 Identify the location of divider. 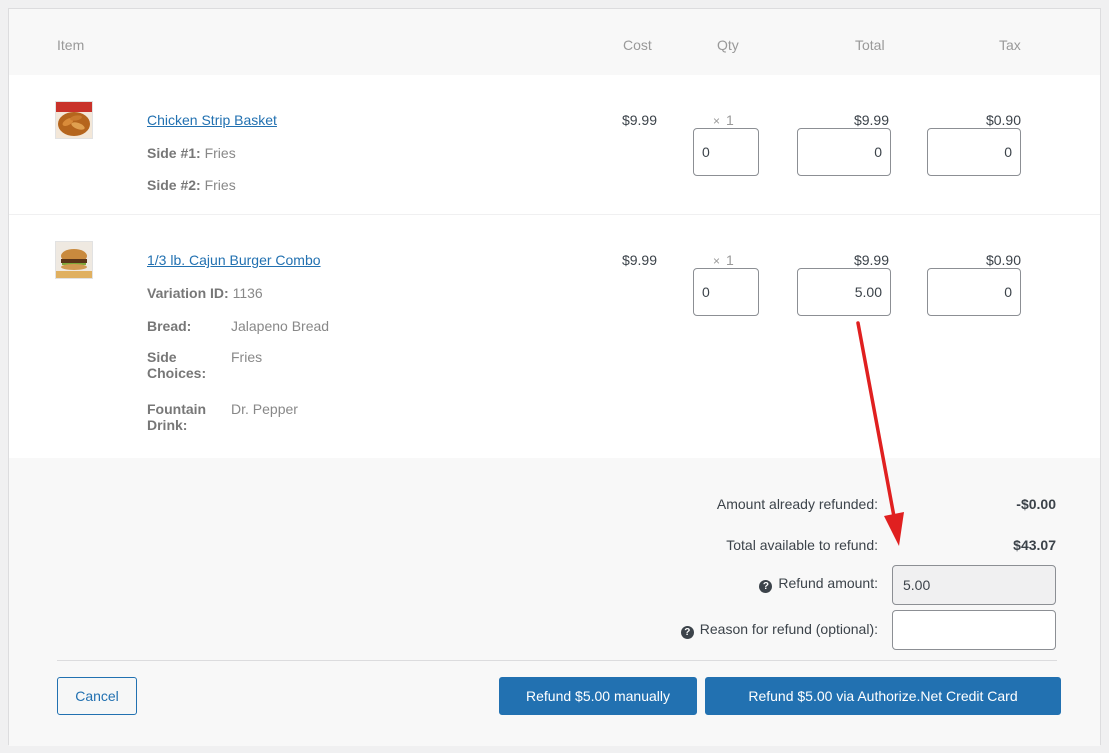
(557, 660).